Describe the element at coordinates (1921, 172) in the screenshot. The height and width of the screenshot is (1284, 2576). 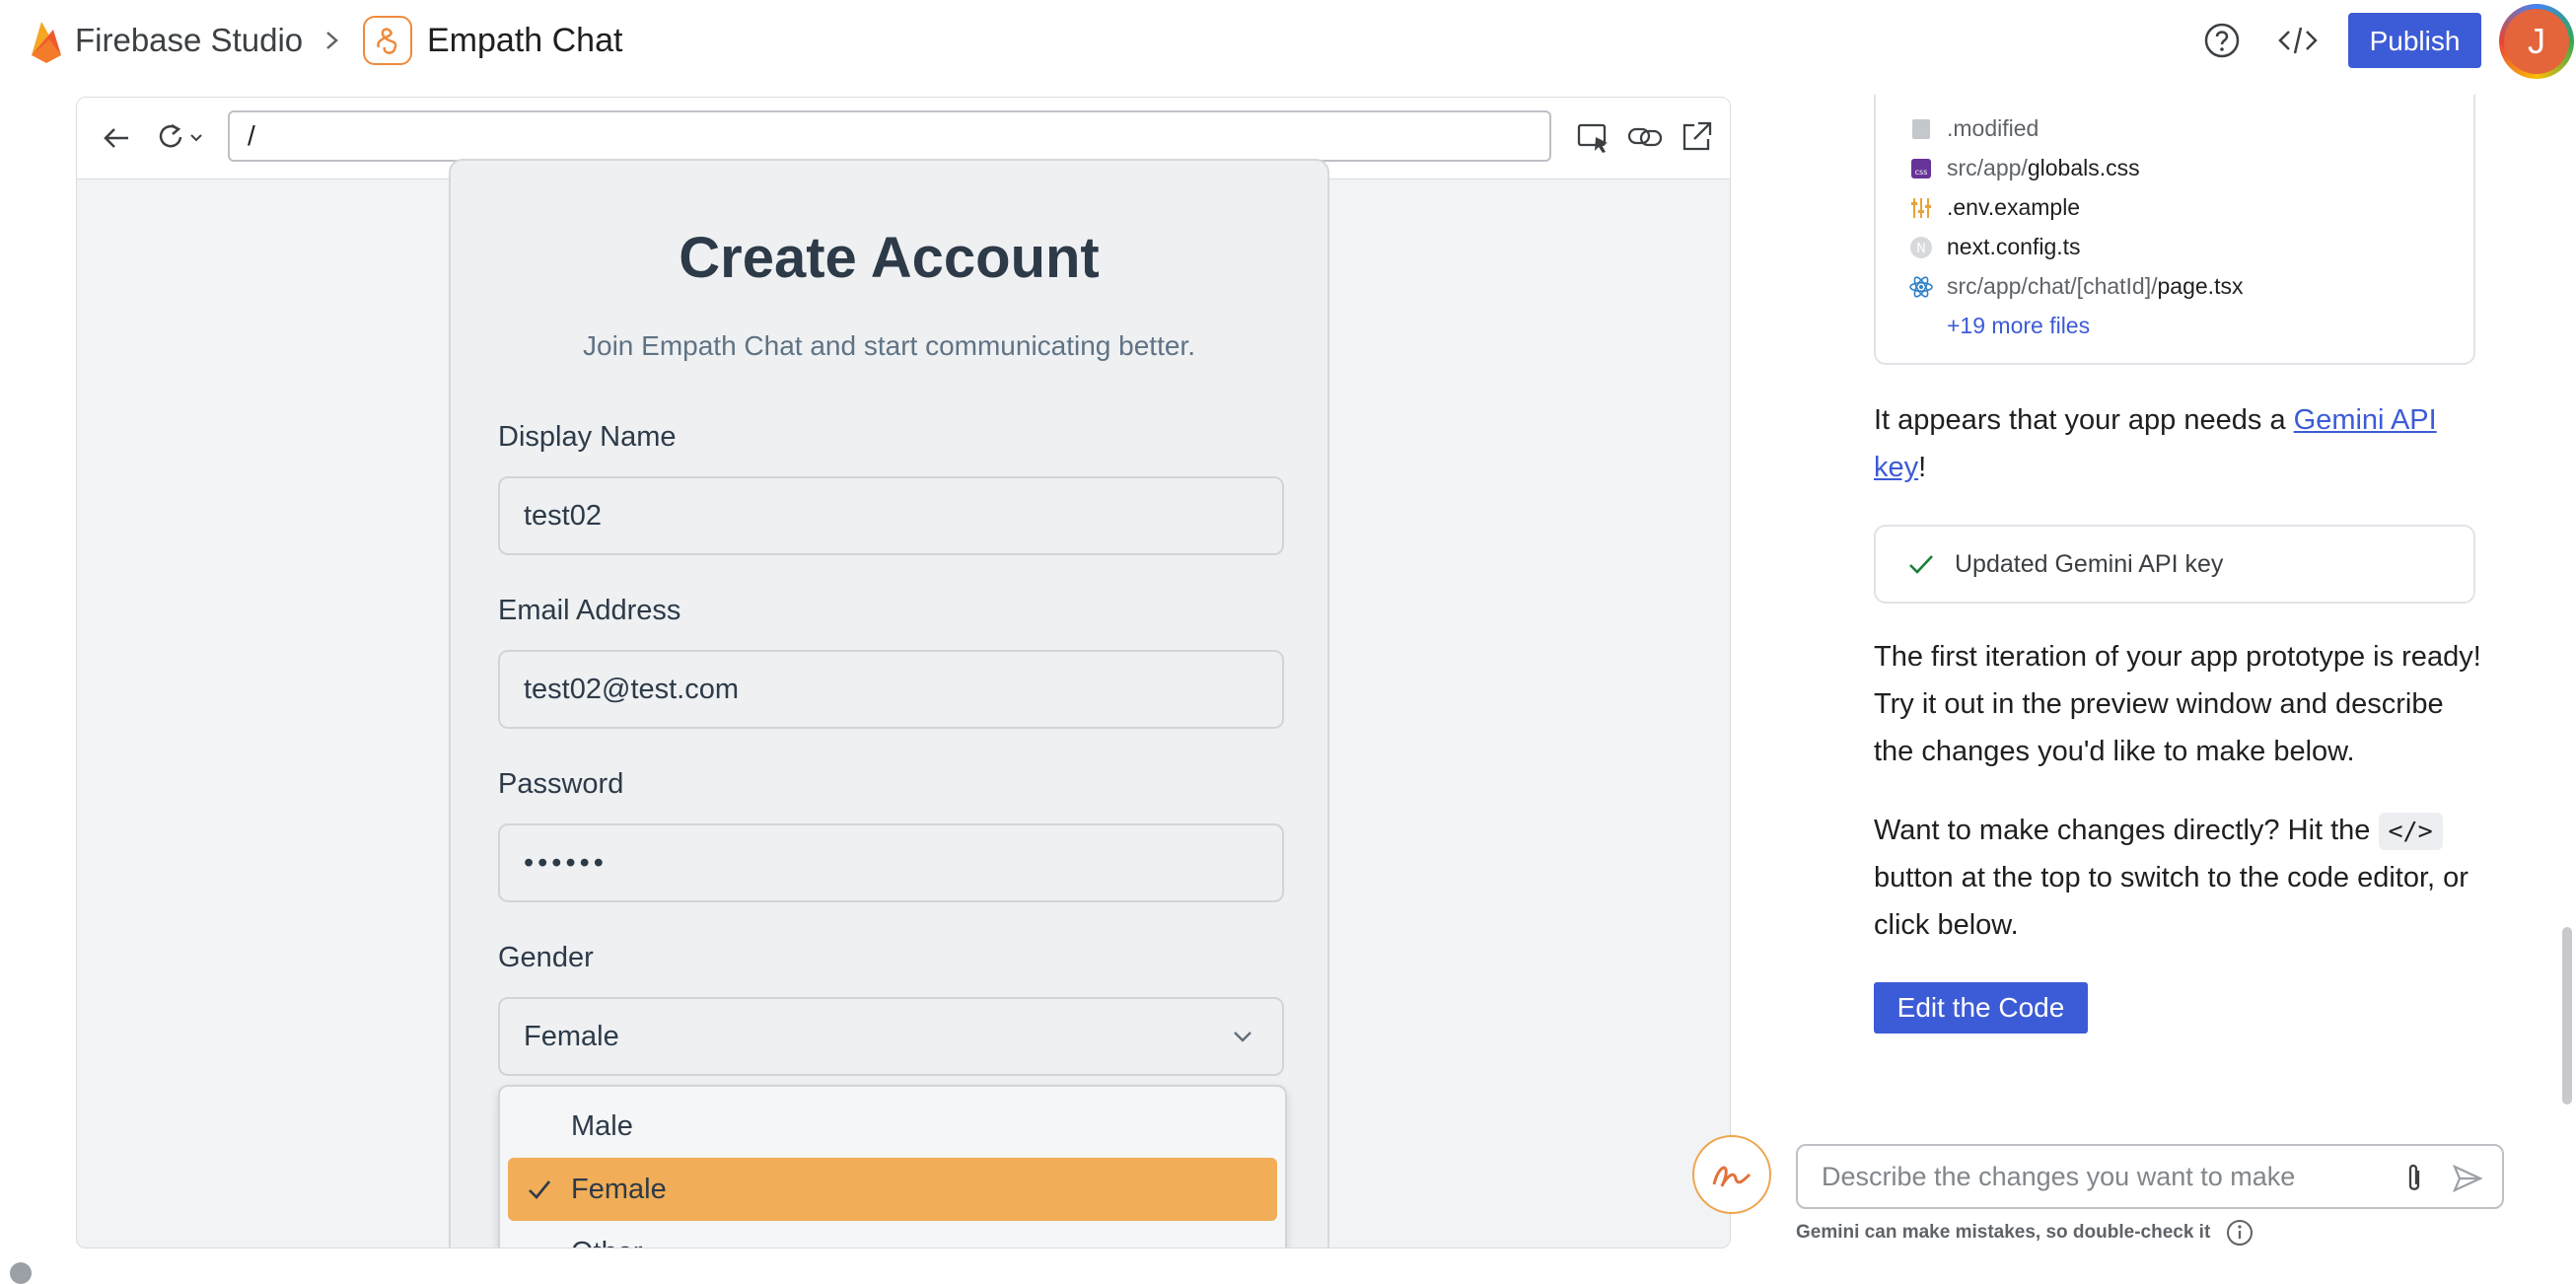
I see `svg-text: css` at that location.